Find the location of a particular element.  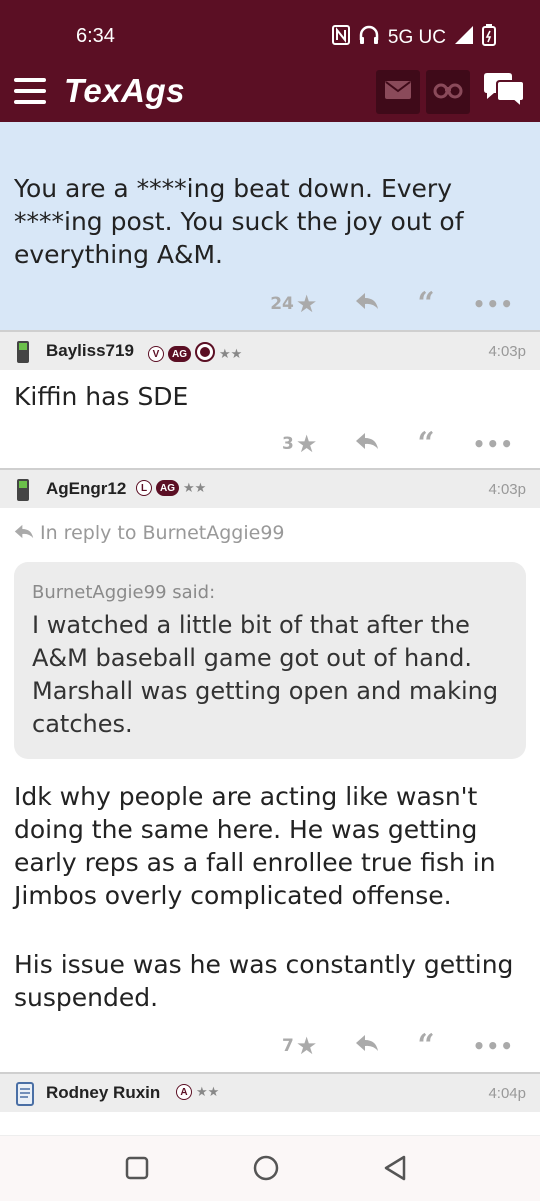

watch-button is located at coordinates (448, 92).